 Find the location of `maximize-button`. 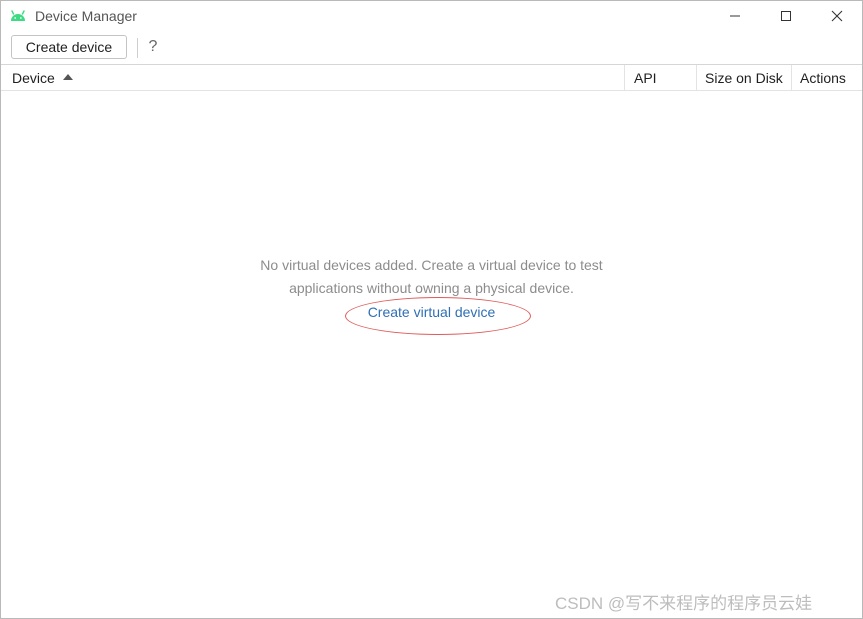

maximize-button is located at coordinates (786, 16).